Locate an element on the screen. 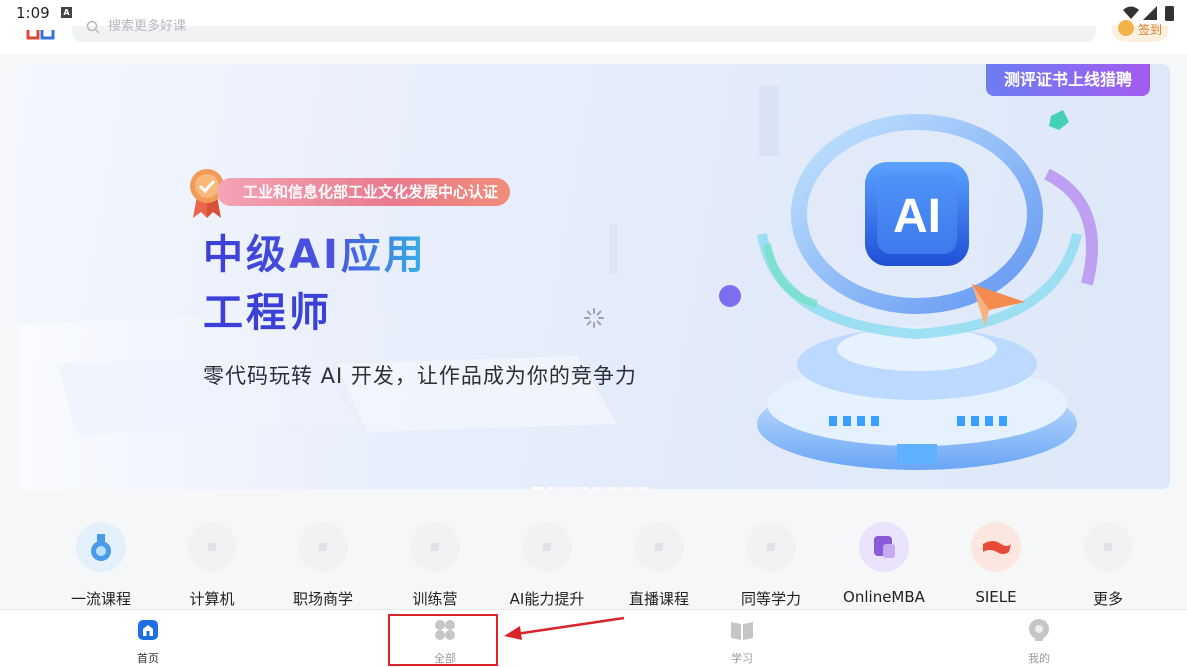  signal-icon is located at coordinates (1150, 13).